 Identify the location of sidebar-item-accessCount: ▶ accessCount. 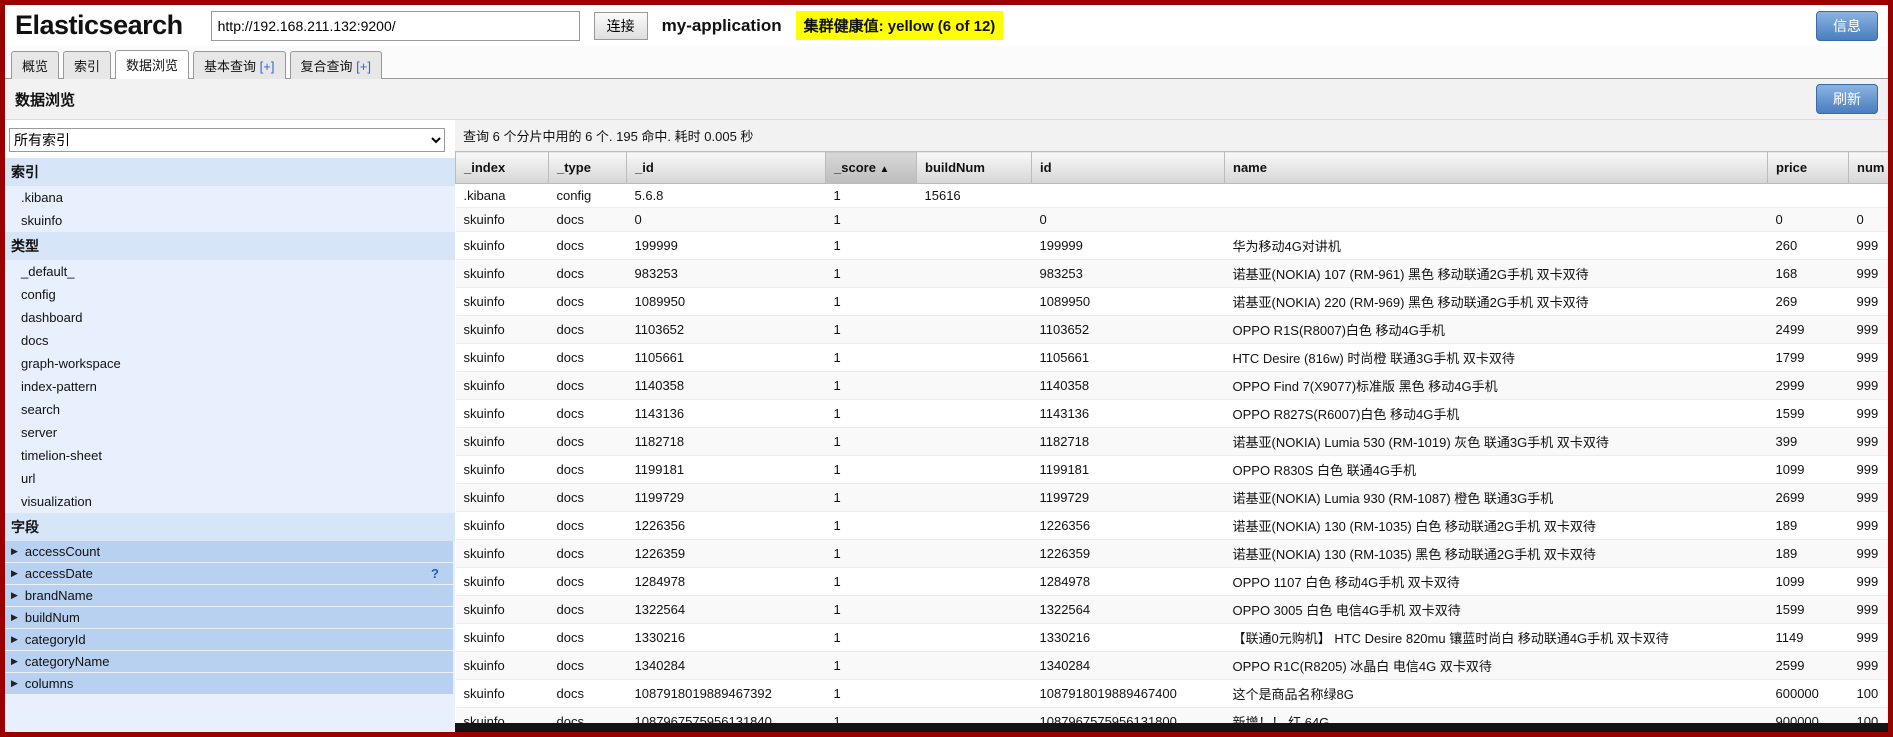
(229, 551).